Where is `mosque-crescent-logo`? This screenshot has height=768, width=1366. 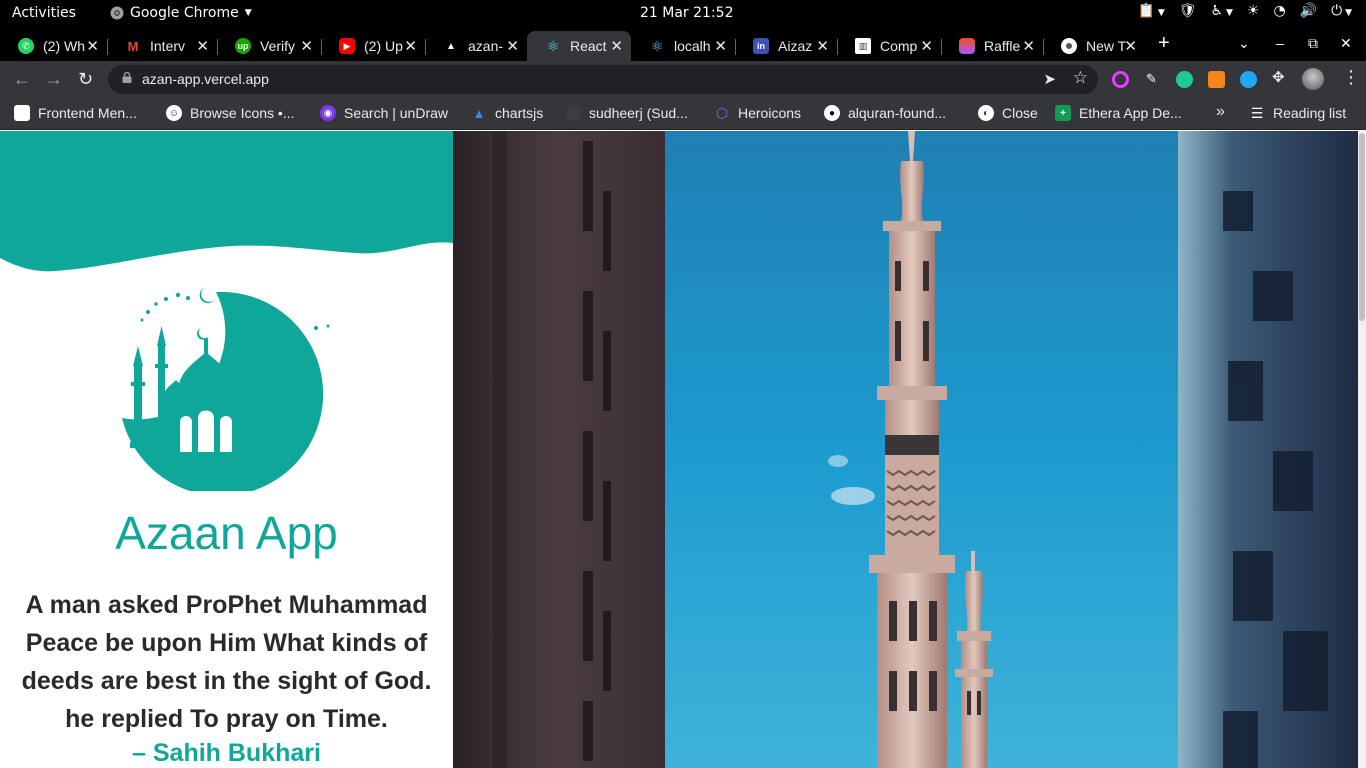
mosque-crescent-logo is located at coordinates (226, 389).